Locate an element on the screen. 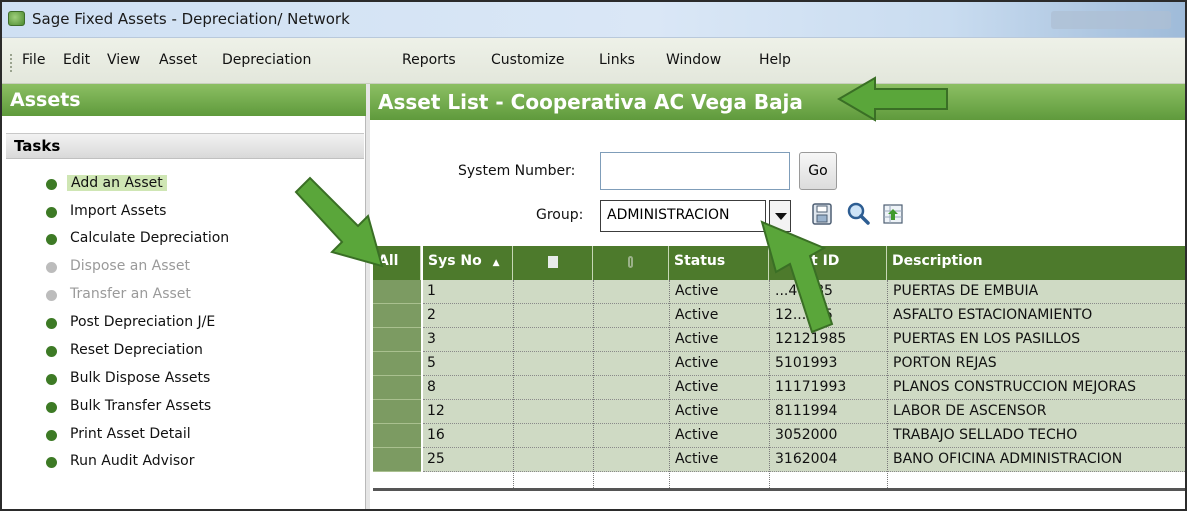 This screenshot has height=511, width=1187. task-label: Bulk Dispose Assets is located at coordinates (140, 378).